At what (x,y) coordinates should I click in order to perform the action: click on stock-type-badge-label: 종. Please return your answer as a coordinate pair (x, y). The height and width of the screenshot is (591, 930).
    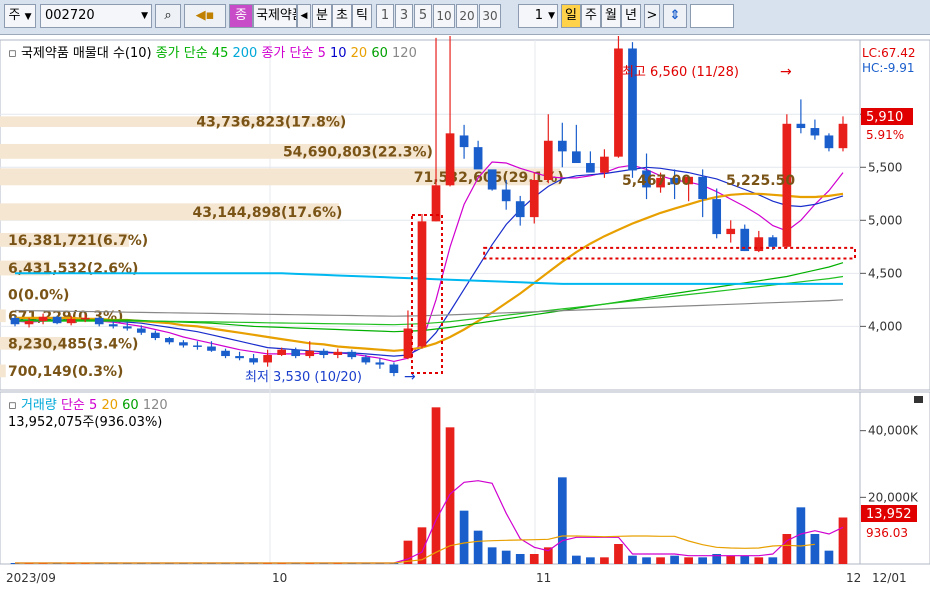
    Looking at the image, I should click on (241, 15).